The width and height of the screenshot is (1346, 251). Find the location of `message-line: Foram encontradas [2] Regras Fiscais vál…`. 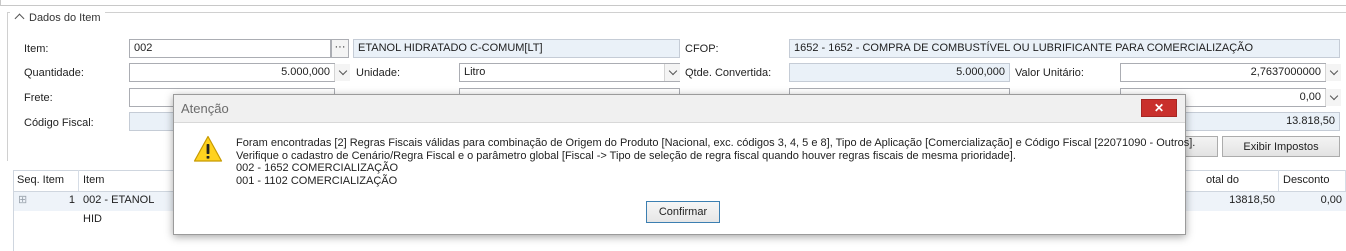

message-line: Foram encontradas [2] Regras Fiscais vál… is located at coordinates (716, 143).